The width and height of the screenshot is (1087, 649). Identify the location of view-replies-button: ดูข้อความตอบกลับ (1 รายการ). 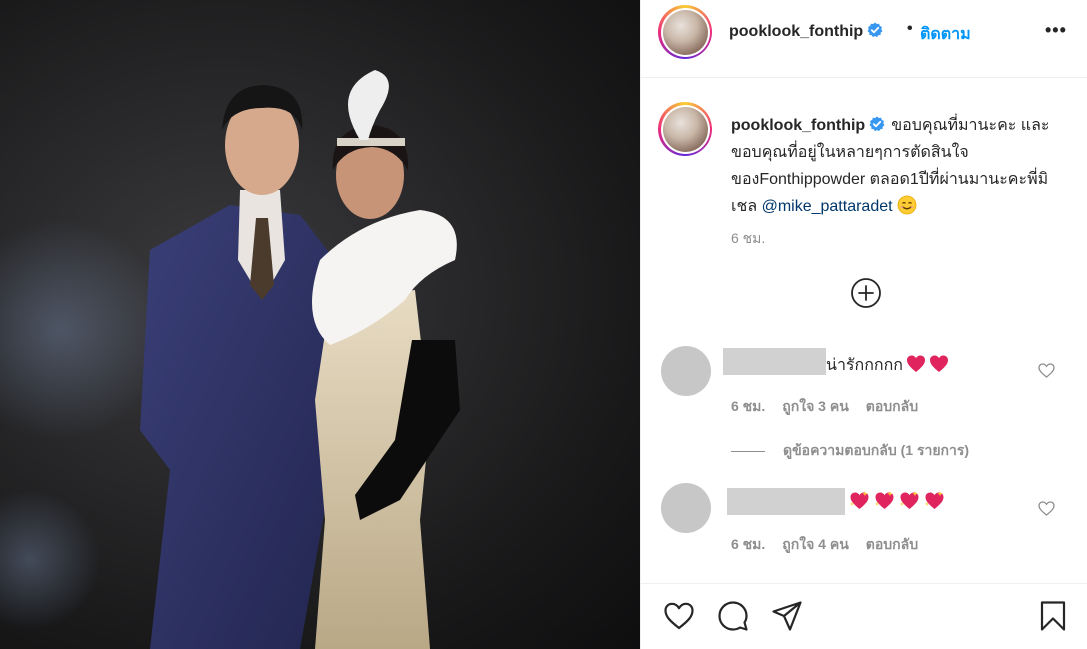
(850, 451).